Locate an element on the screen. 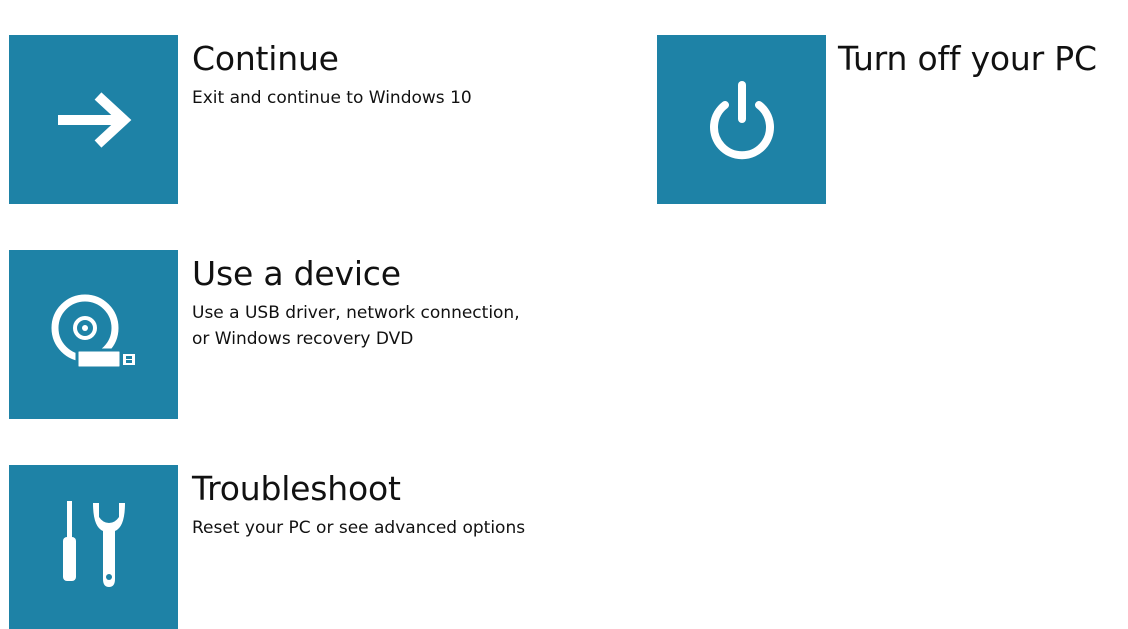 Image resolution: width=1128 pixels, height=629 pixels. continue-option: Continue Exit and continue to Windows 10 is located at coordinates (309, 119).